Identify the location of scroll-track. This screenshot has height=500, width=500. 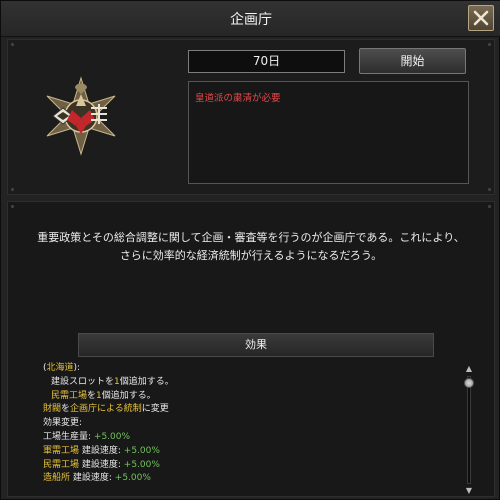
(469, 430).